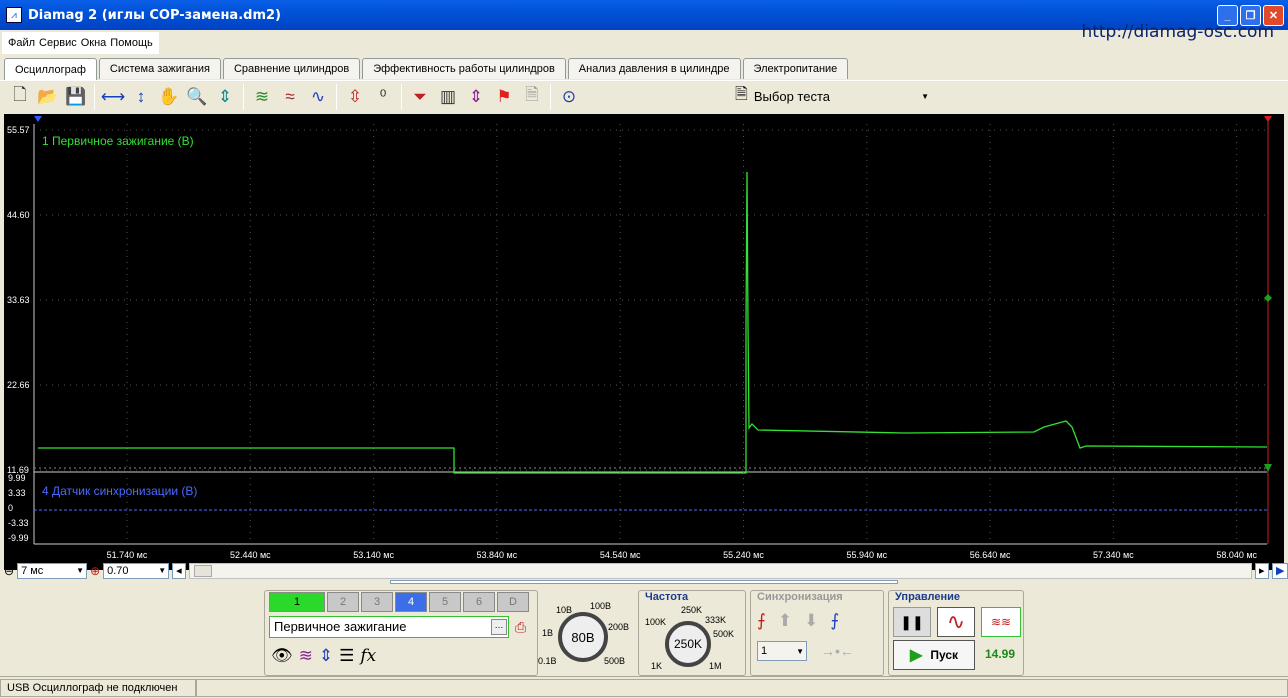  I want to click on tab-power: Электропитание, so click(795, 68).